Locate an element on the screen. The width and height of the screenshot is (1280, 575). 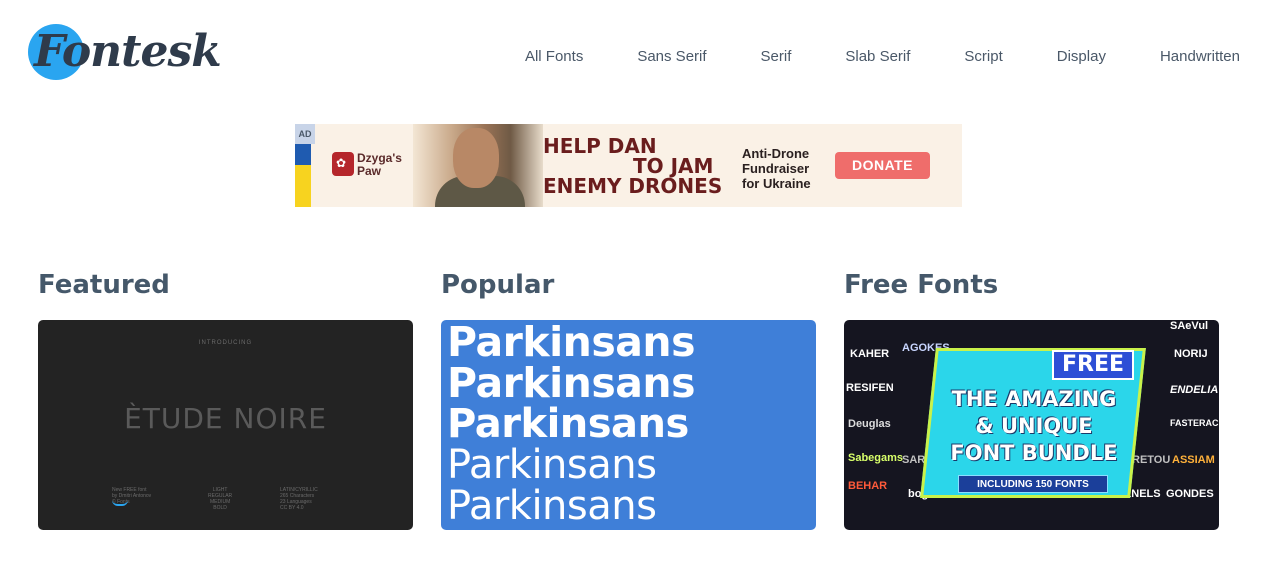
font-tile: KAHER is located at coordinates (870, 354).